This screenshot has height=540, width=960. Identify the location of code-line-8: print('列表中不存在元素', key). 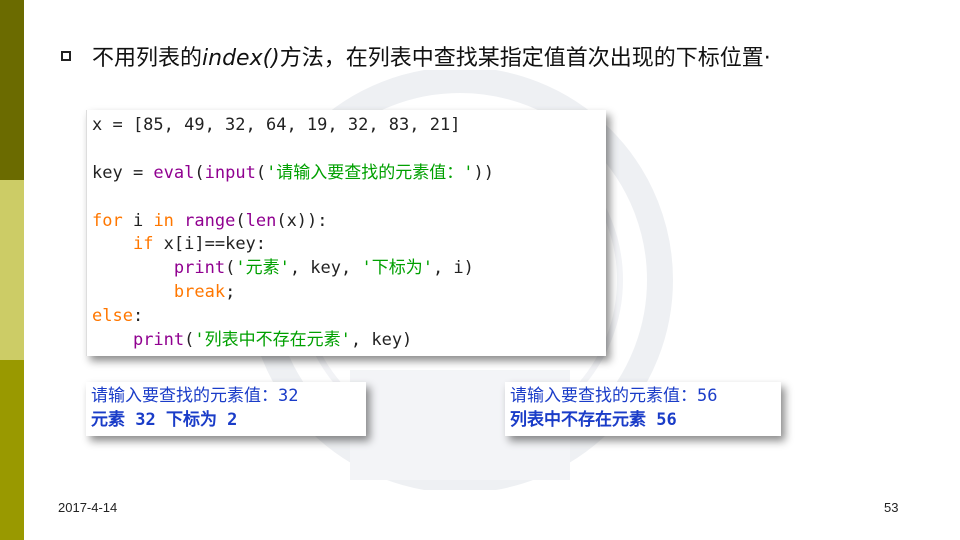
(272, 340).